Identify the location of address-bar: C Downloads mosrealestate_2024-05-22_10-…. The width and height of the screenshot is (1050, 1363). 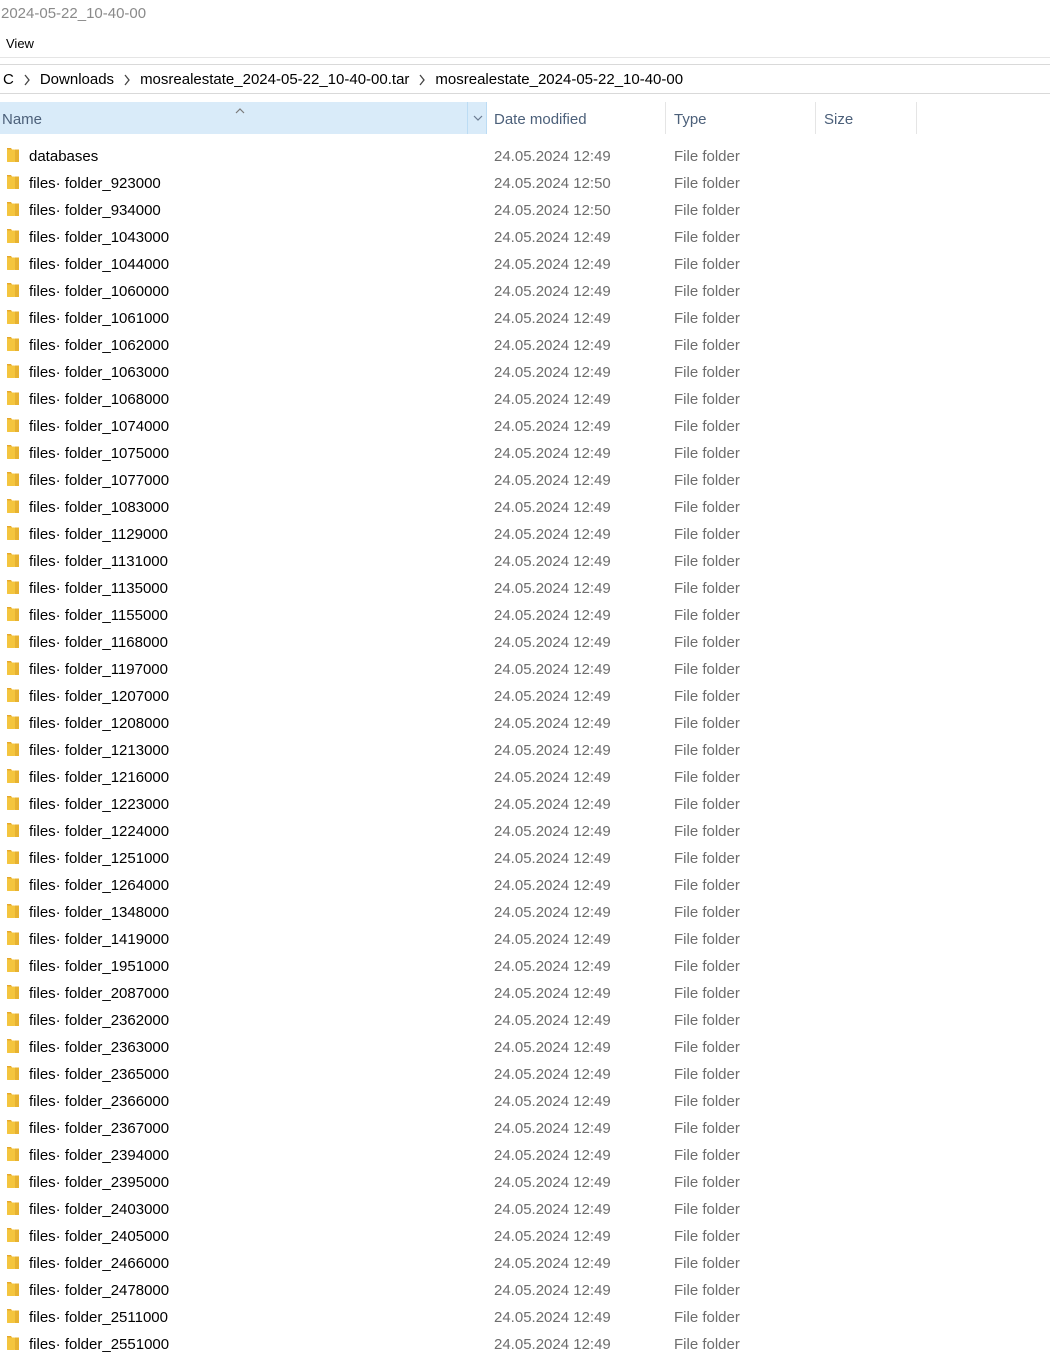
(525, 79).